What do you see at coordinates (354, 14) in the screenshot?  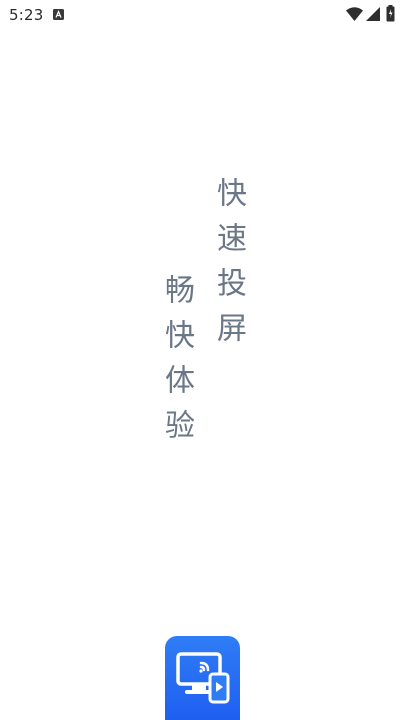 I see `wifi-icon` at bounding box center [354, 14].